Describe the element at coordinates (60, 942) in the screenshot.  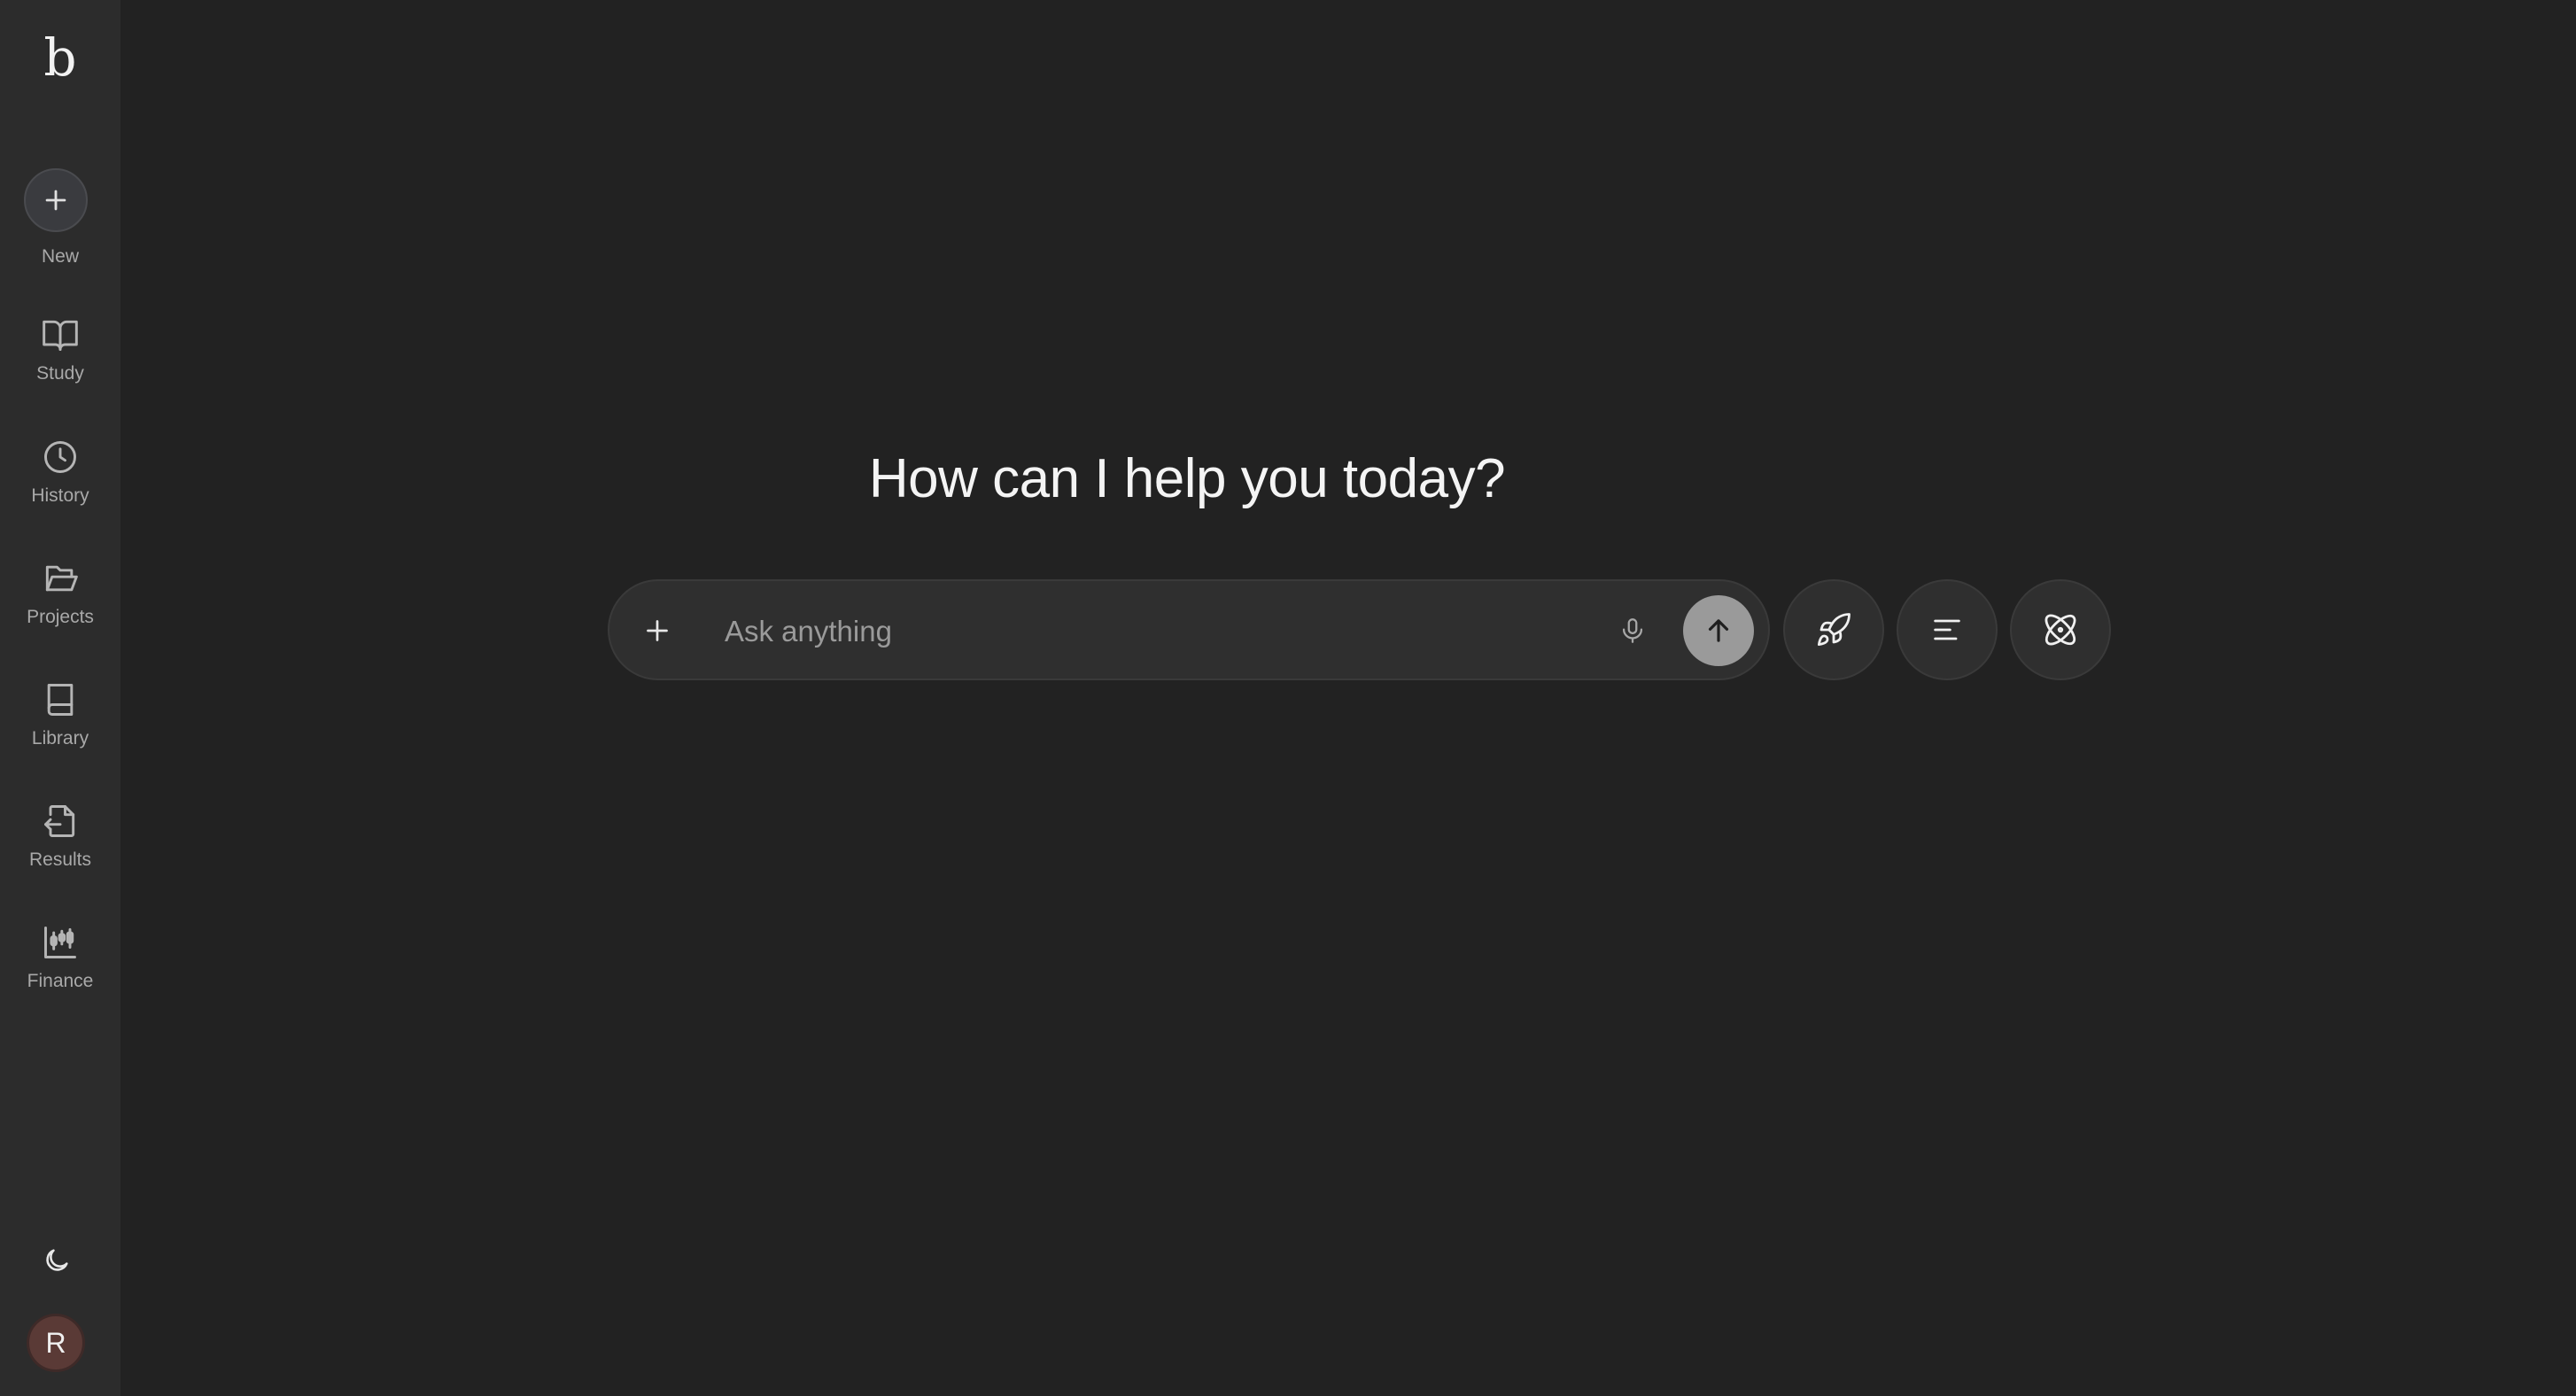
I see `chart-candlestick-icon` at that location.